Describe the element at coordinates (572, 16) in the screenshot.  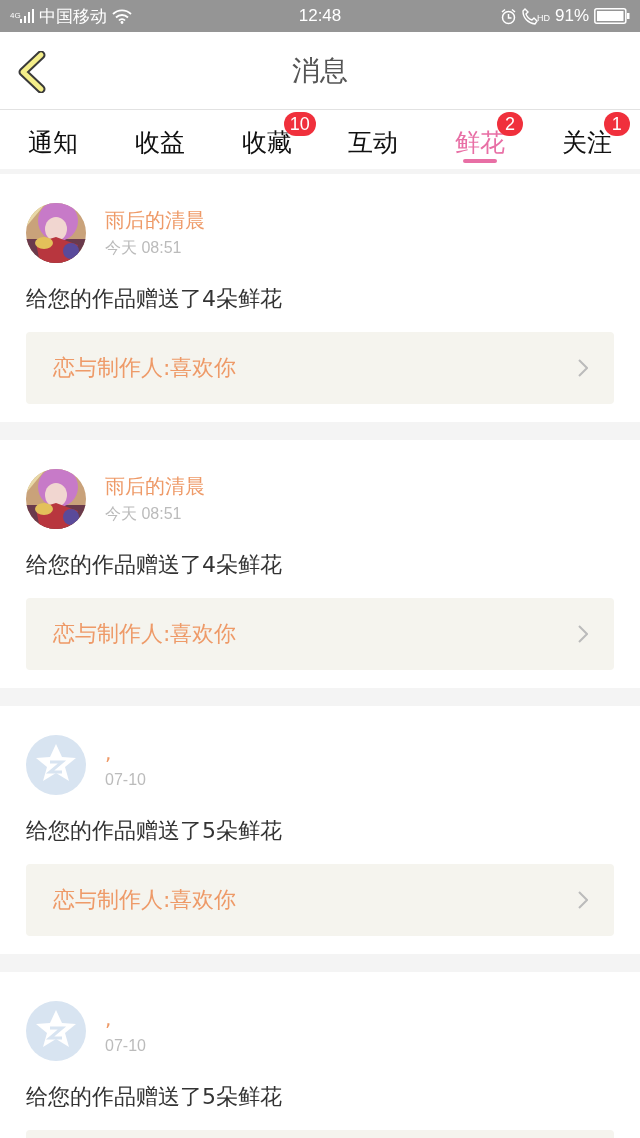
I see `battery-percent: 91%` at that location.